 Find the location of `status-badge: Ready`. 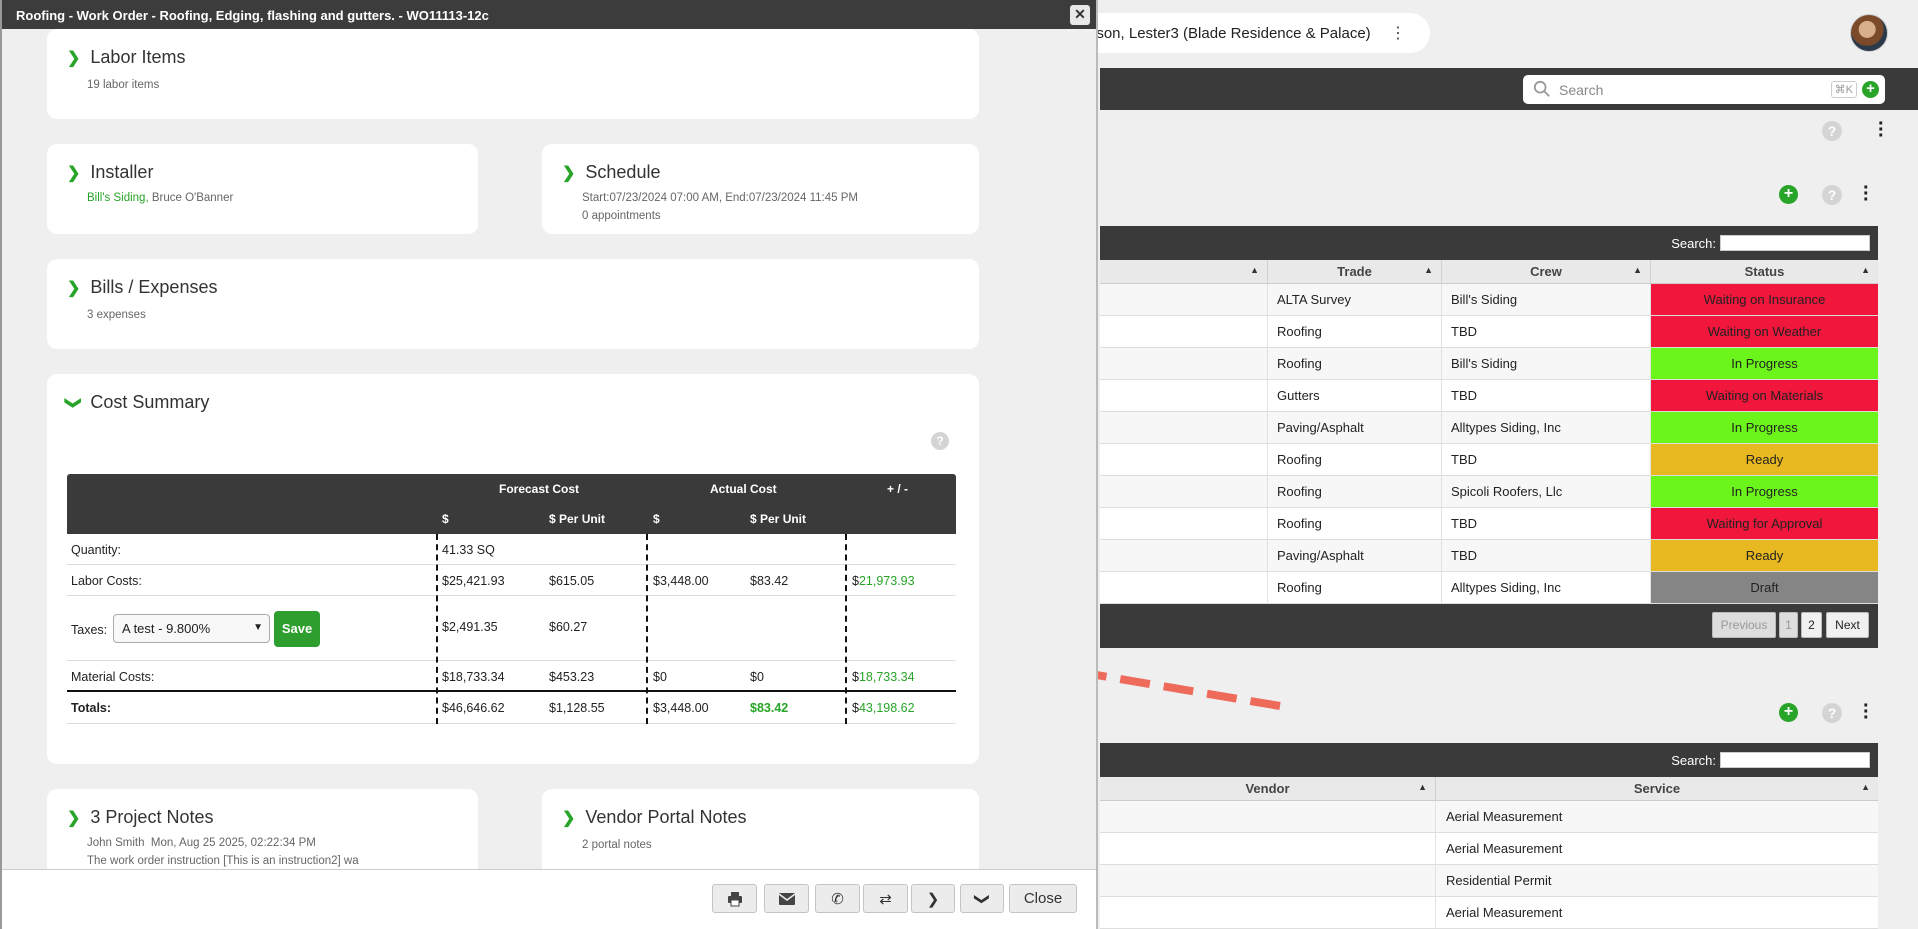

status-badge: Ready is located at coordinates (1764, 555).